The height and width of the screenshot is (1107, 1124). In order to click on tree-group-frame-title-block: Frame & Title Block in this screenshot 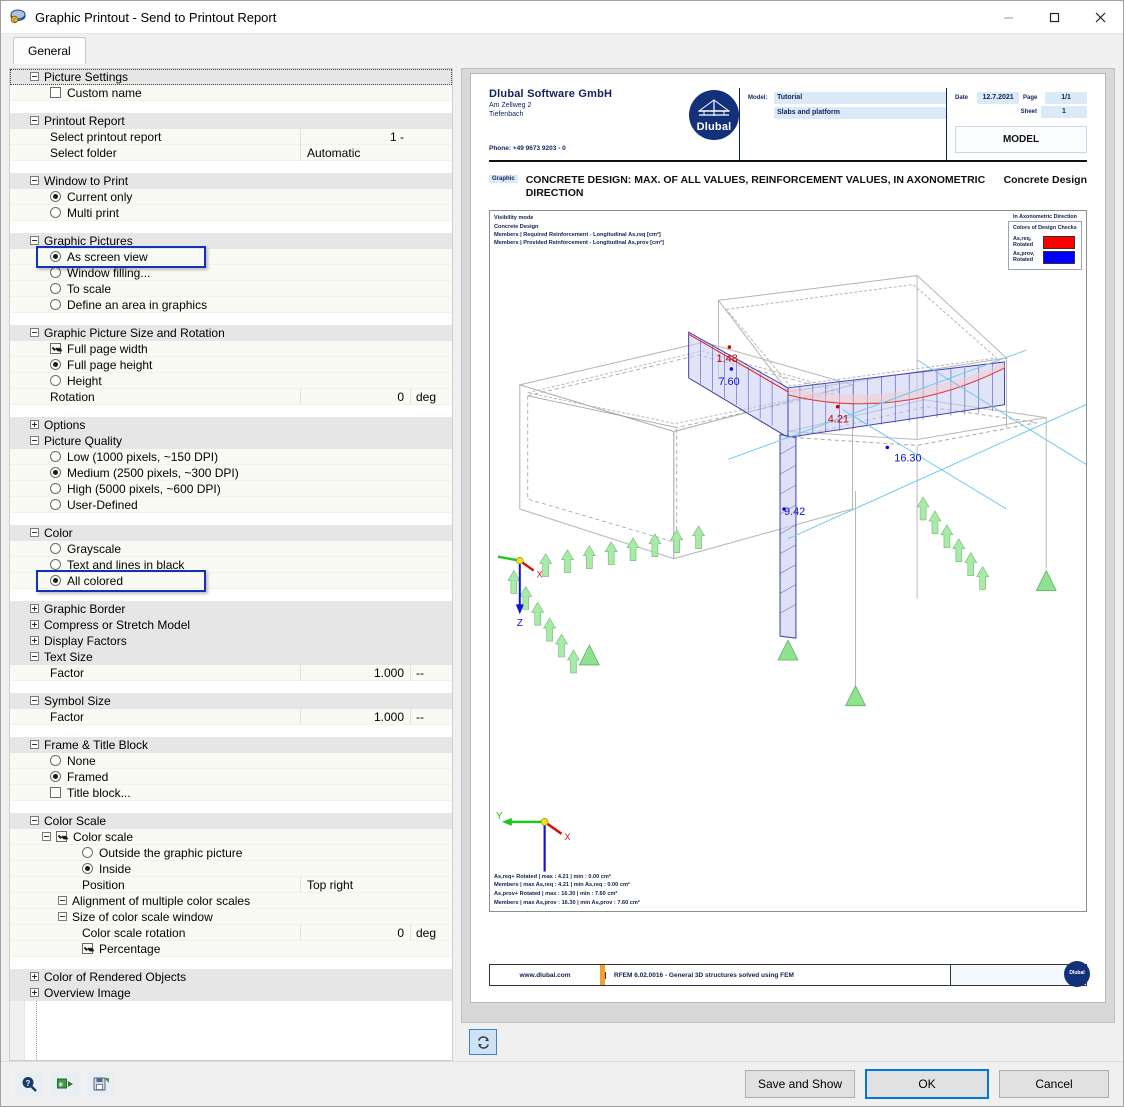, I will do `click(231, 745)`.